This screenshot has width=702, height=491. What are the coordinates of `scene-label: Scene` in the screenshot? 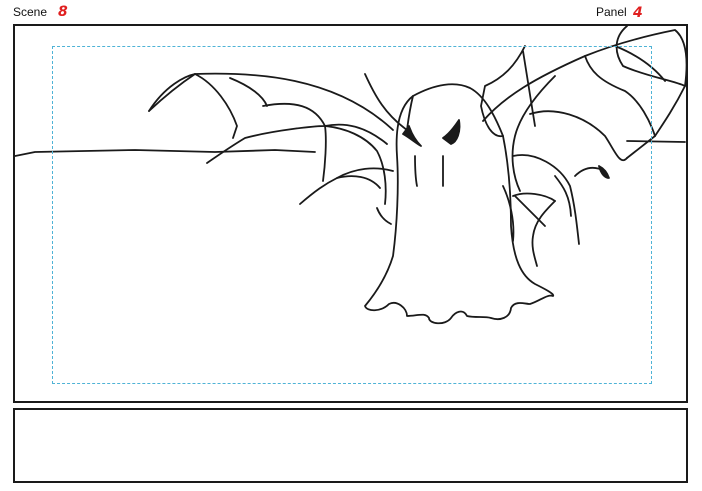 It's located at (30, 12).